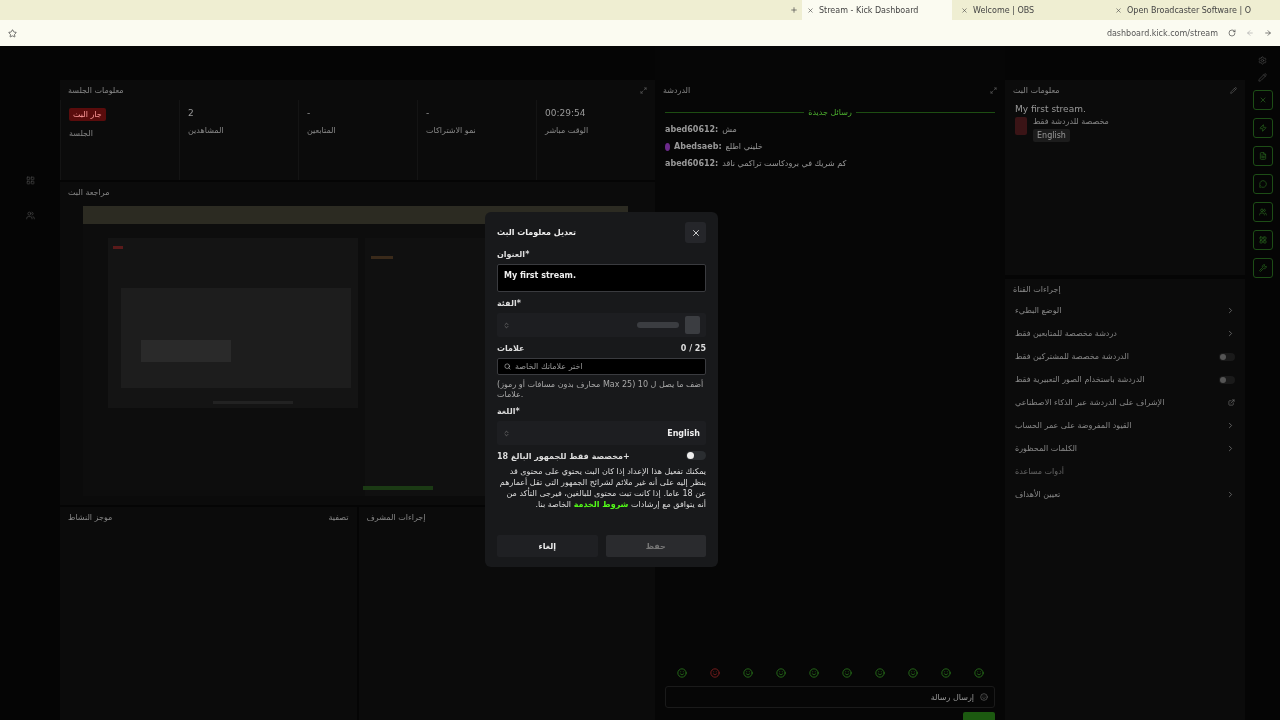 The height and width of the screenshot is (720, 1280). Describe the element at coordinates (1262, 268) in the screenshot. I see `wrench-icon` at that location.